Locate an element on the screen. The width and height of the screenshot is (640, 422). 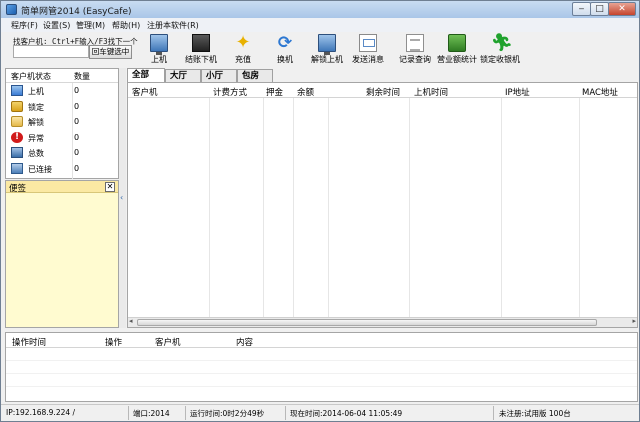
toolbar-label: 换机 is located at coordinates (285, 59).